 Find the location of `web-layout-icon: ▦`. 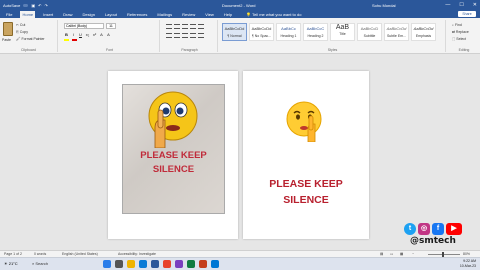

web-layout-icon: ▦ is located at coordinates (401, 254).